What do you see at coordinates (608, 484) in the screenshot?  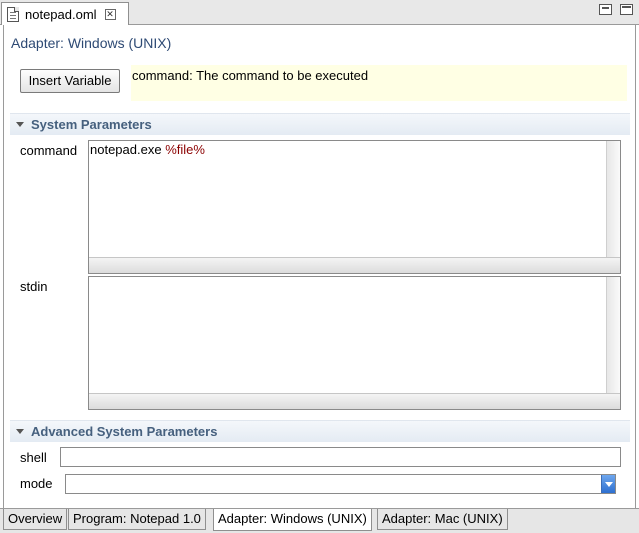 I see `dropdown-arrow-icon` at bounding box center [608, 484].